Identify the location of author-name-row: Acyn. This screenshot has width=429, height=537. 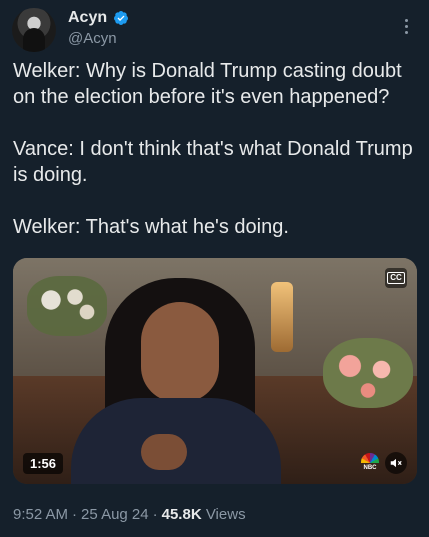
(98, 18).